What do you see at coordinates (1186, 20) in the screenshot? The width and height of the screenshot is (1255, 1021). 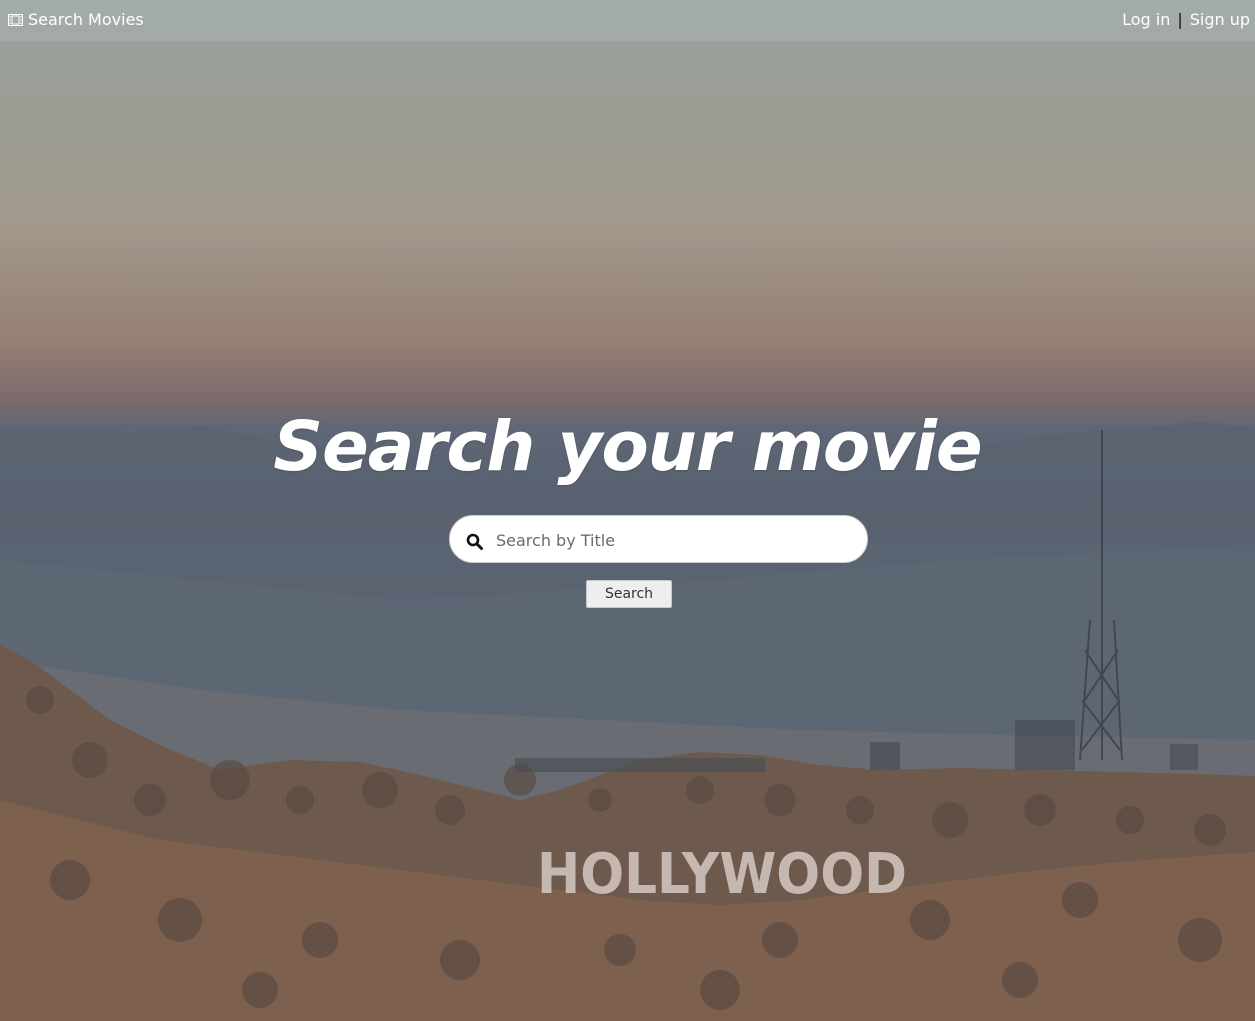 I see `auth-links: Log in | Sign up` at bounding box center [1186, 20].